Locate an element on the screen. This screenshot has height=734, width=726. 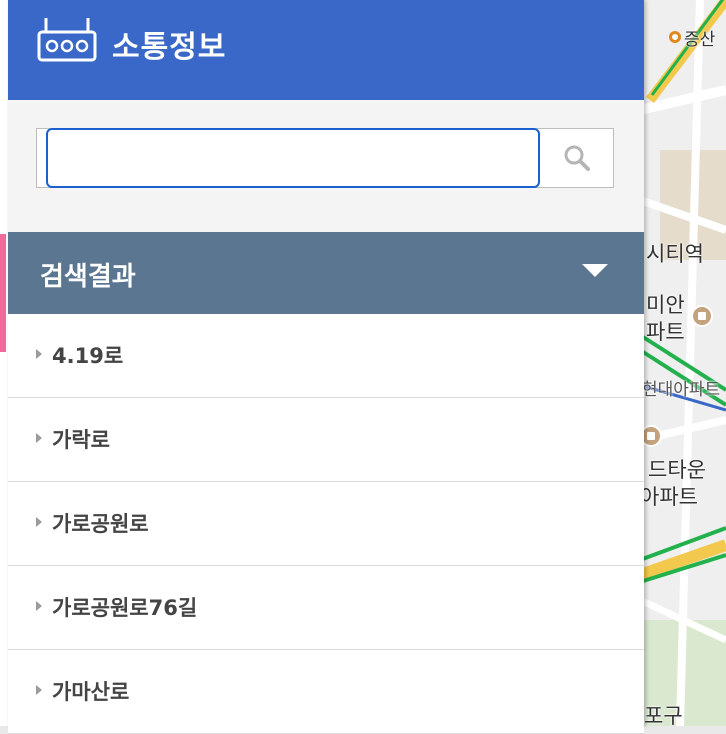
list-item: 4.19로 is located at coordinates (326, 356).